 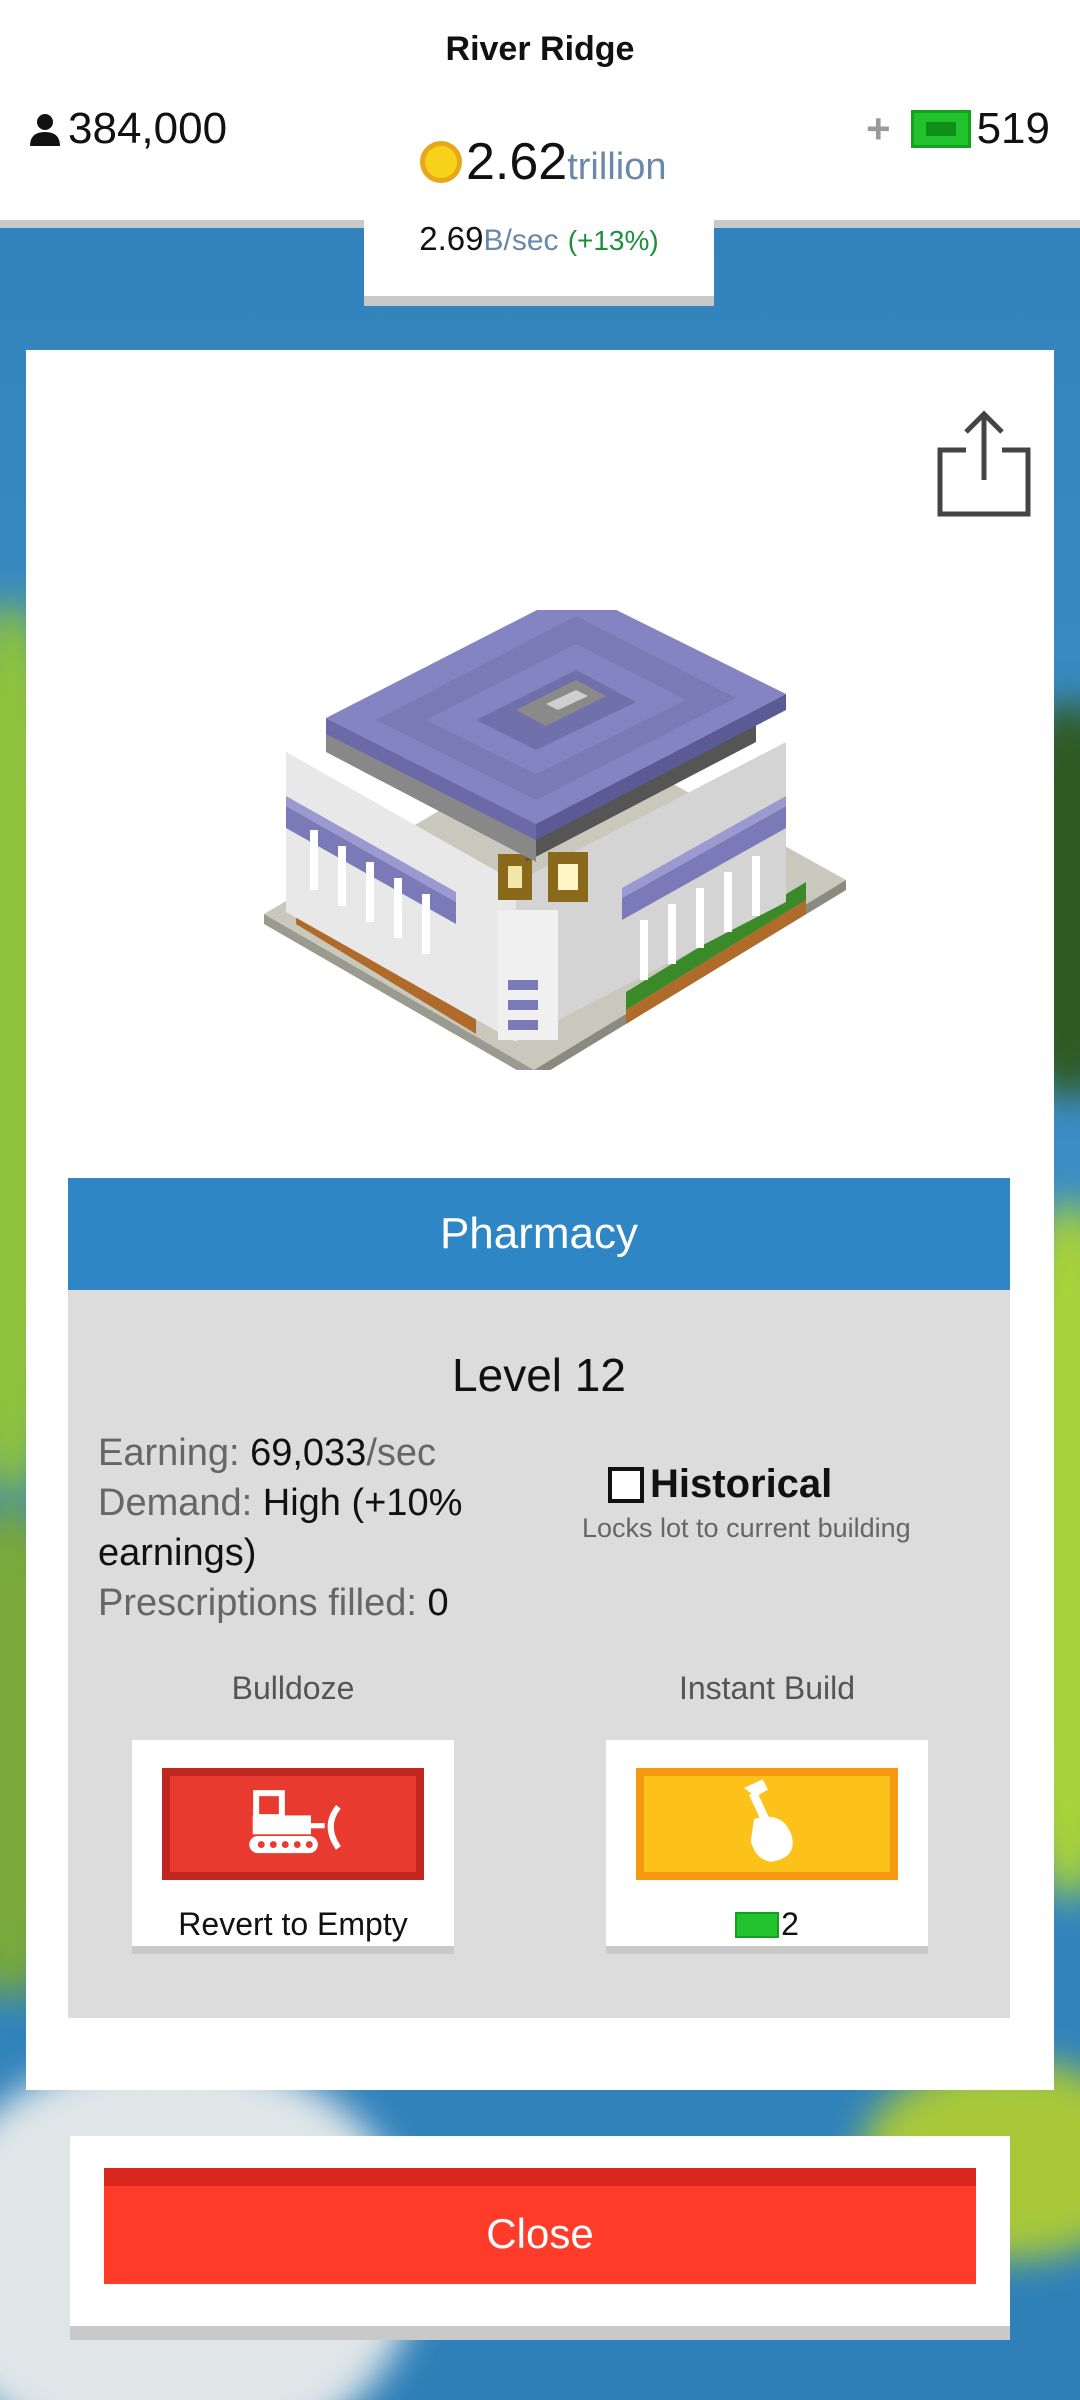 I want to click on earning-label: Earning:, so click(x=174, y=1453).